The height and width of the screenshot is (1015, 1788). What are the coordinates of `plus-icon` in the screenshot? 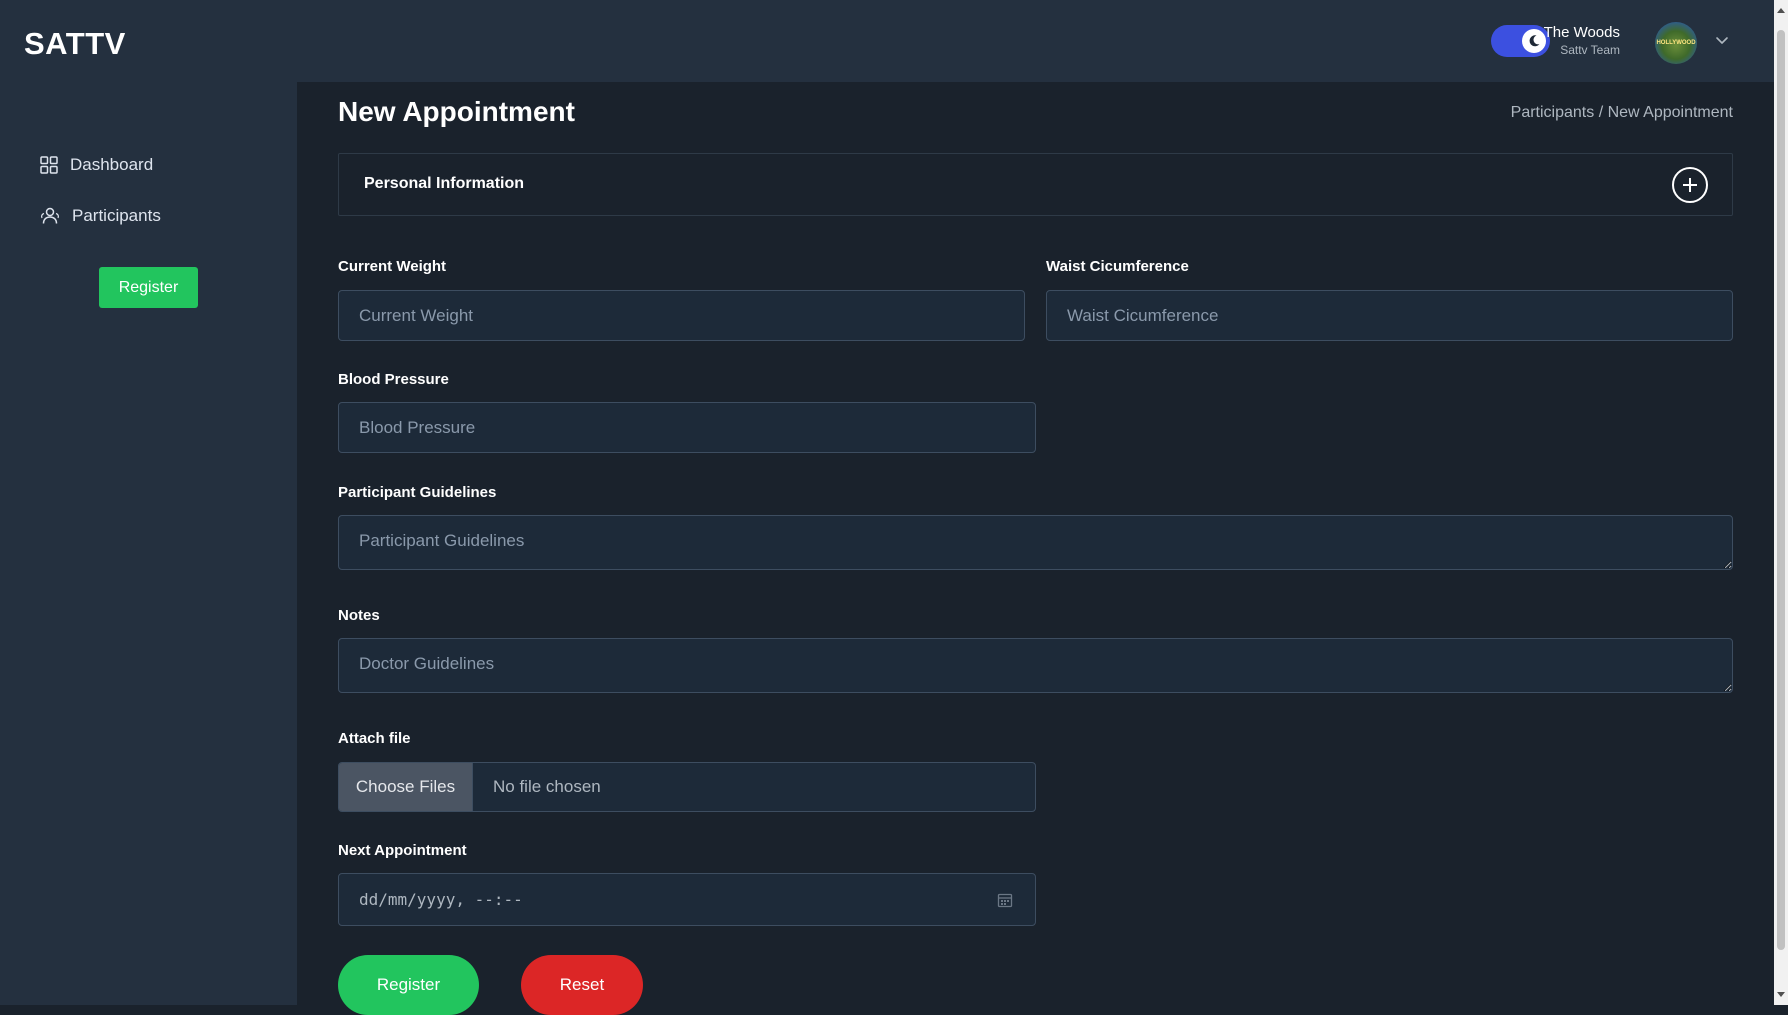 It's located at (1690, 185).